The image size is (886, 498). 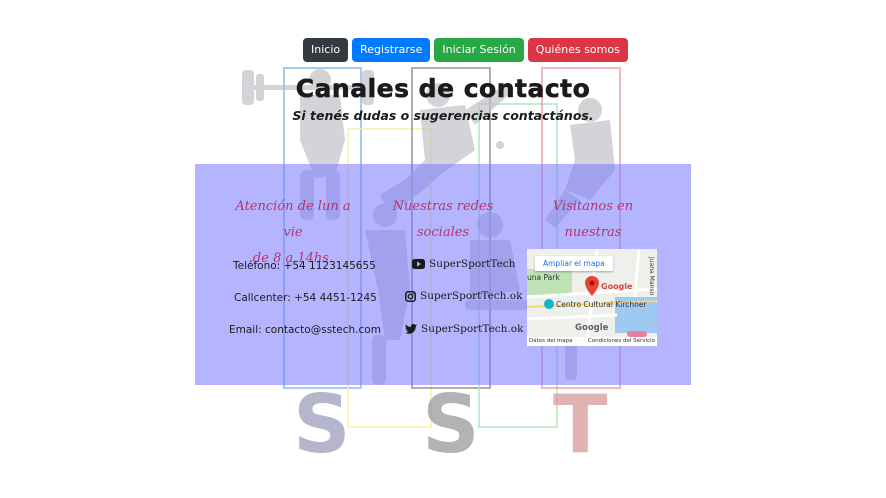 What do you see at coordinates (577, 50) in the screenshot?
I see `quienes-somos-button: Quiénes somos` at bounding box center [577, 50].